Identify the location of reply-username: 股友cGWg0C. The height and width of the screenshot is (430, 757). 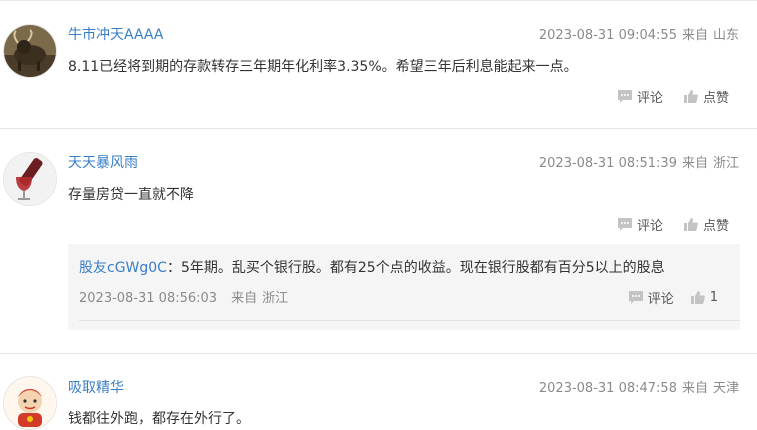
(123, 268).